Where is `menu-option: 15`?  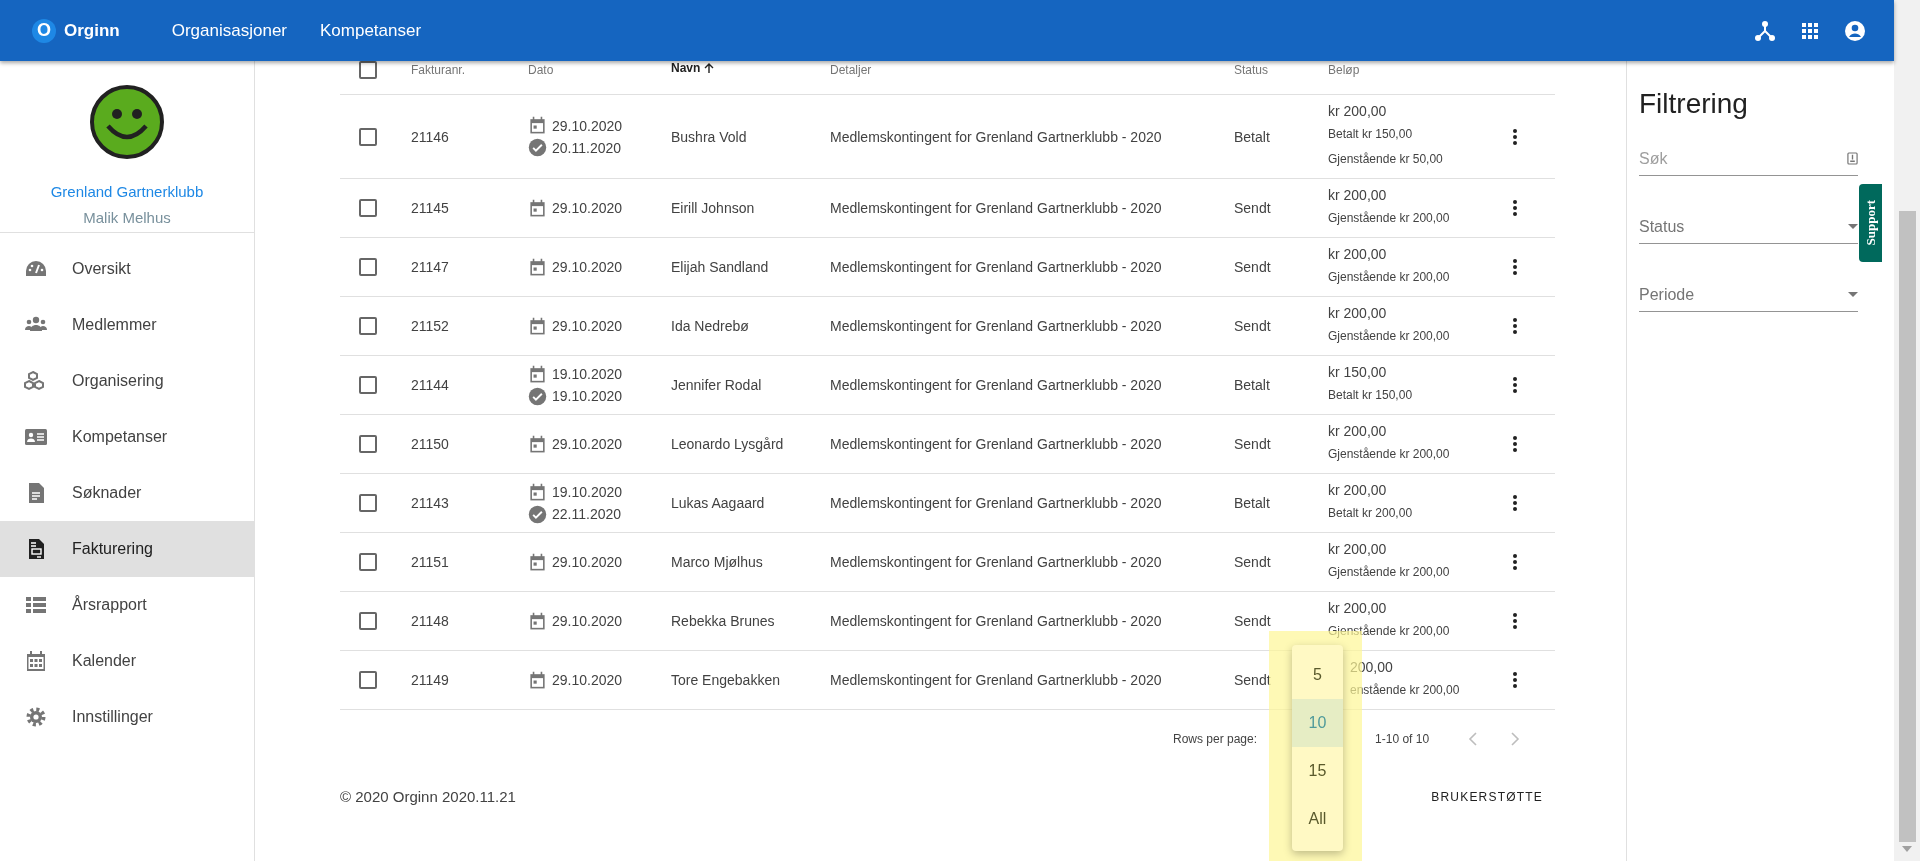 menu-option: 15 is located at coordinates (1317, 771).